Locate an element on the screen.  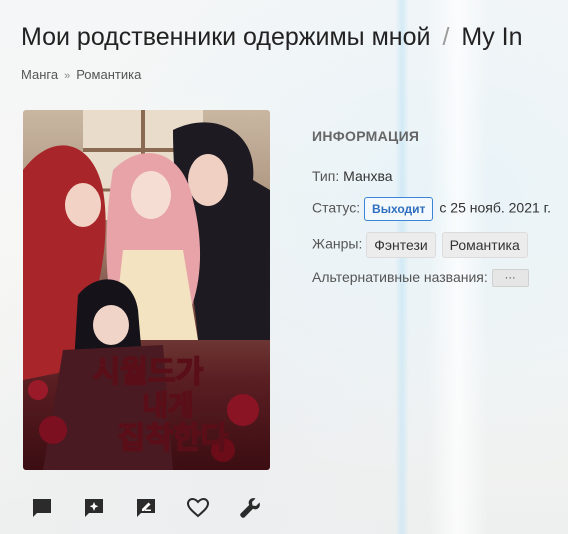
edit-icon is located at coordinates (146, 508).